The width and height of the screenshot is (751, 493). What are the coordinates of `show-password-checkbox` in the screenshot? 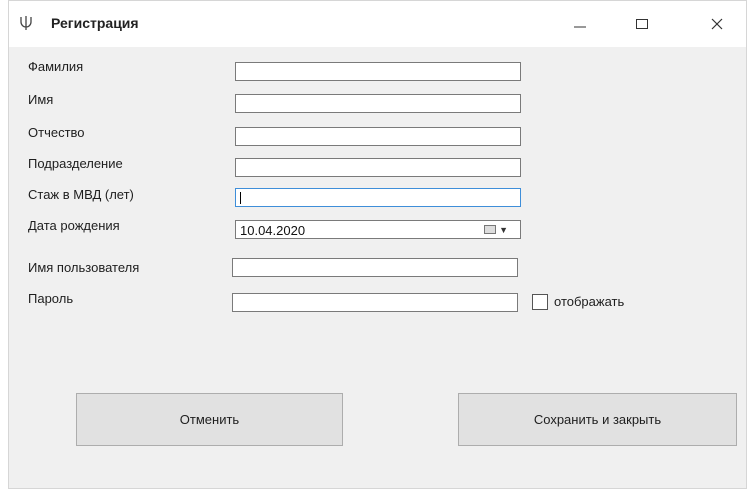 It's located at (540, 302).